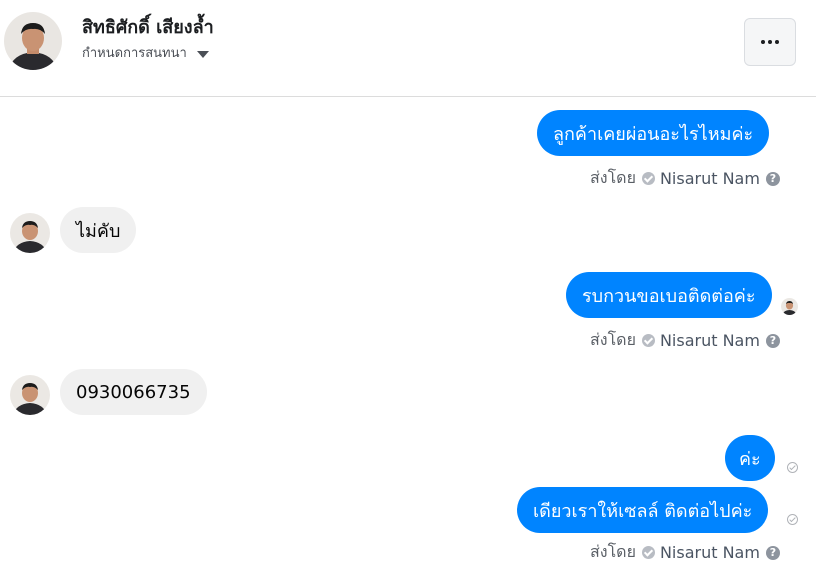  What do you see at coordinates (653, 133) in the screenshot?
I see `outgoing-message: ลูกค้าเคยผ่อนอะไรไหมค่ะ` at bounding box center [653, 133].